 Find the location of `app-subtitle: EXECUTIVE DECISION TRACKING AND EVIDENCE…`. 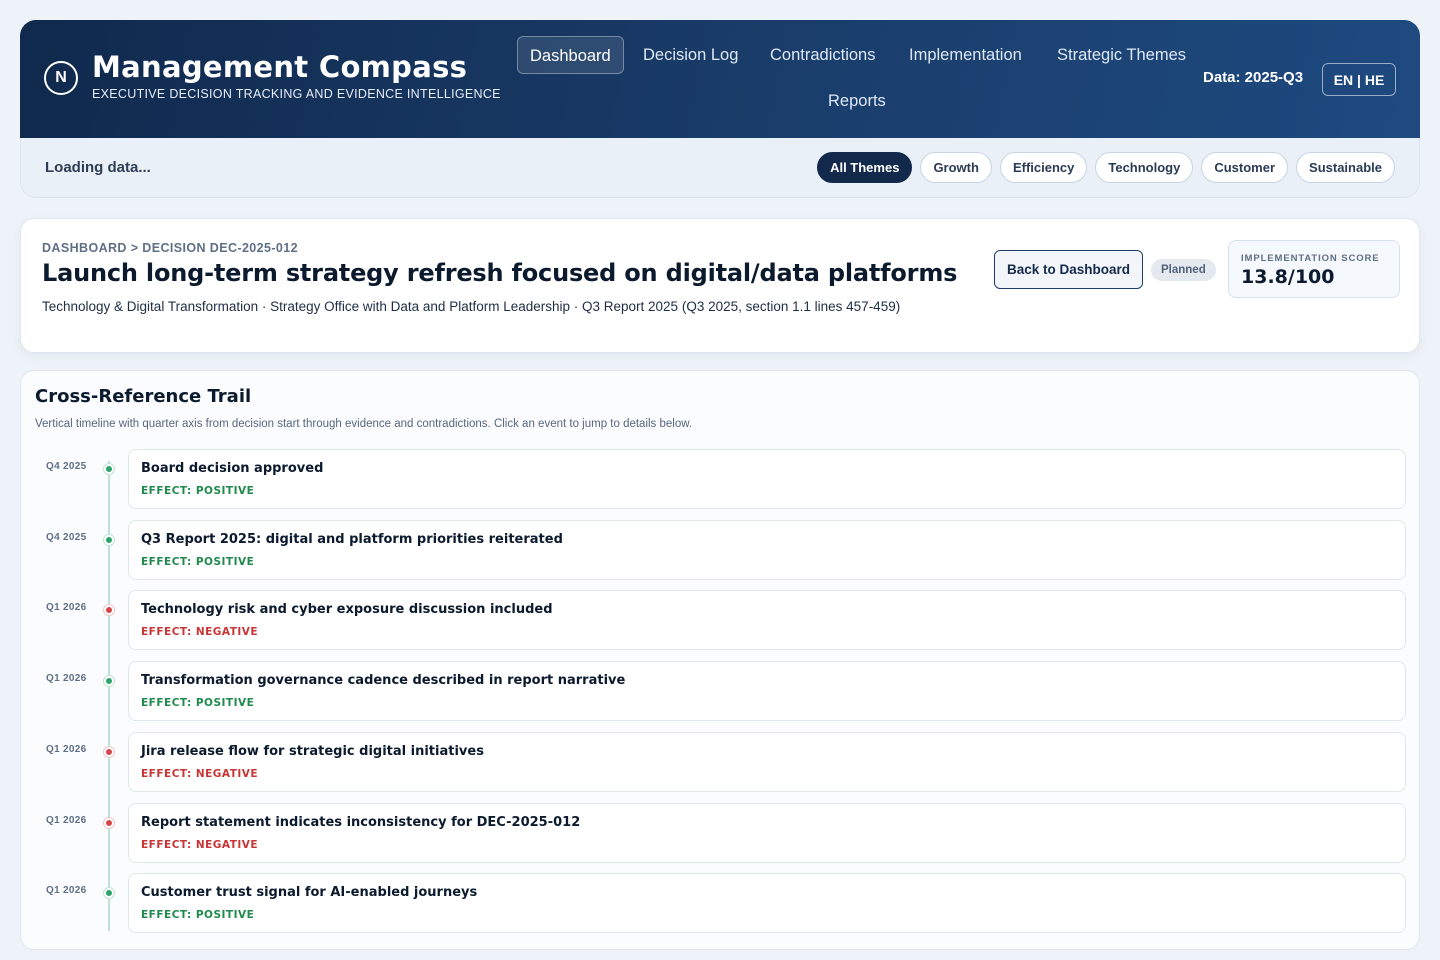

app-subtitle: EXECUTIVE DECISION TRACKING AND EVIDENCE… is located at coordinates (296, 94).